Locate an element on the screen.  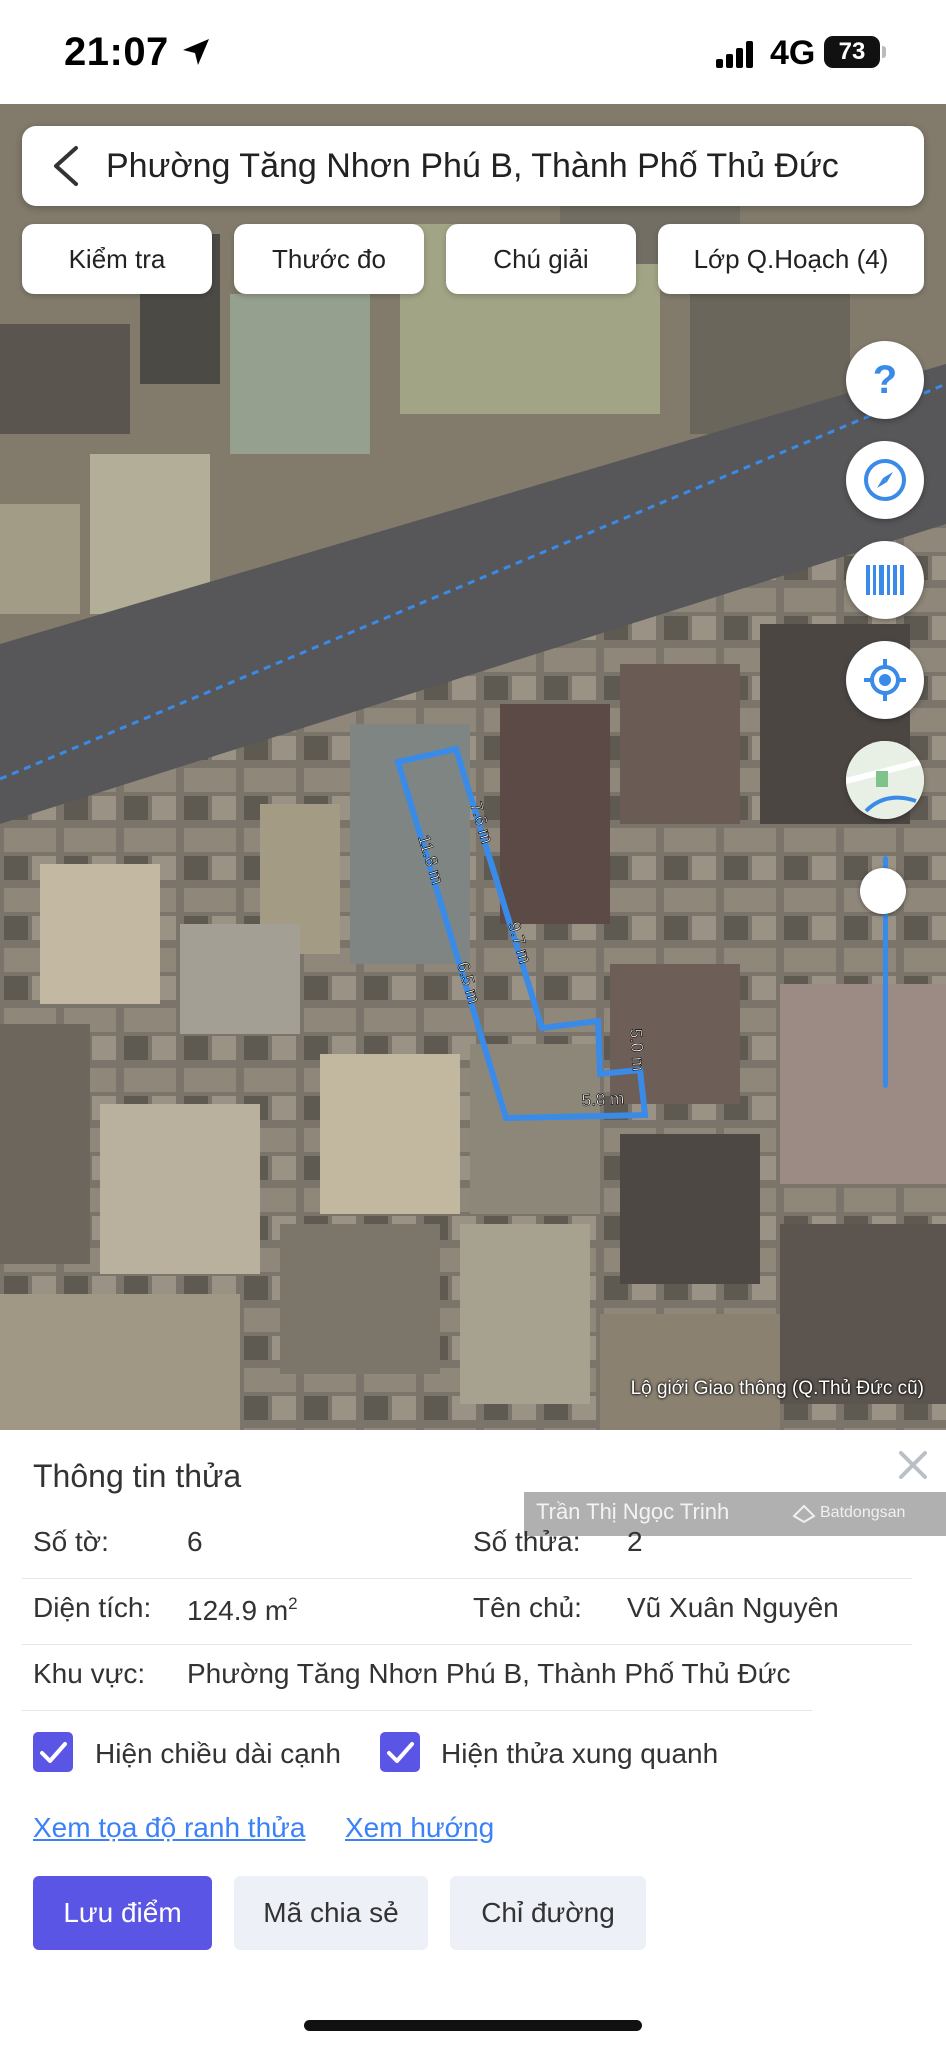
barcode-icon is located at coordinates (885, 580).